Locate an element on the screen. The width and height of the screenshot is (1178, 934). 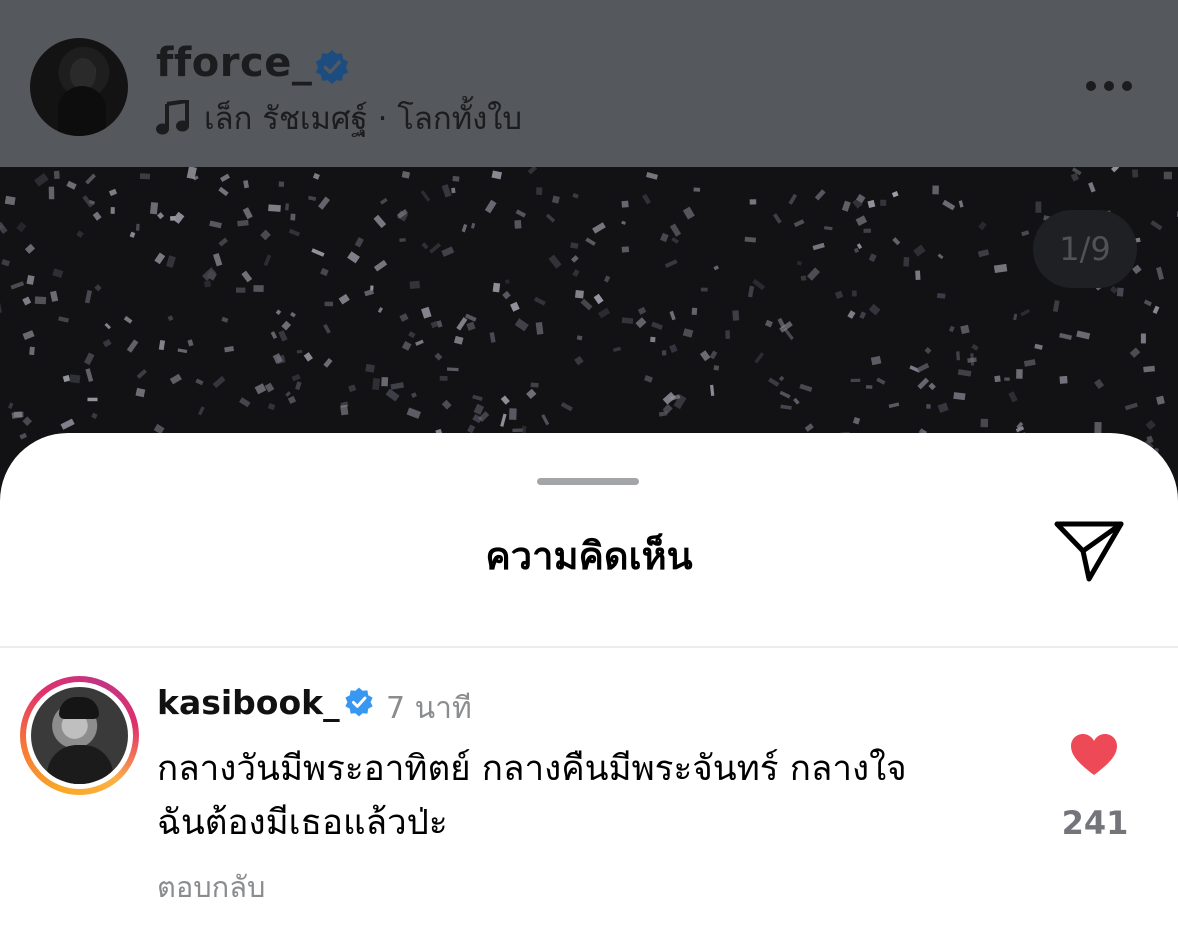
send-icon is located at coordinates (1089, 550).